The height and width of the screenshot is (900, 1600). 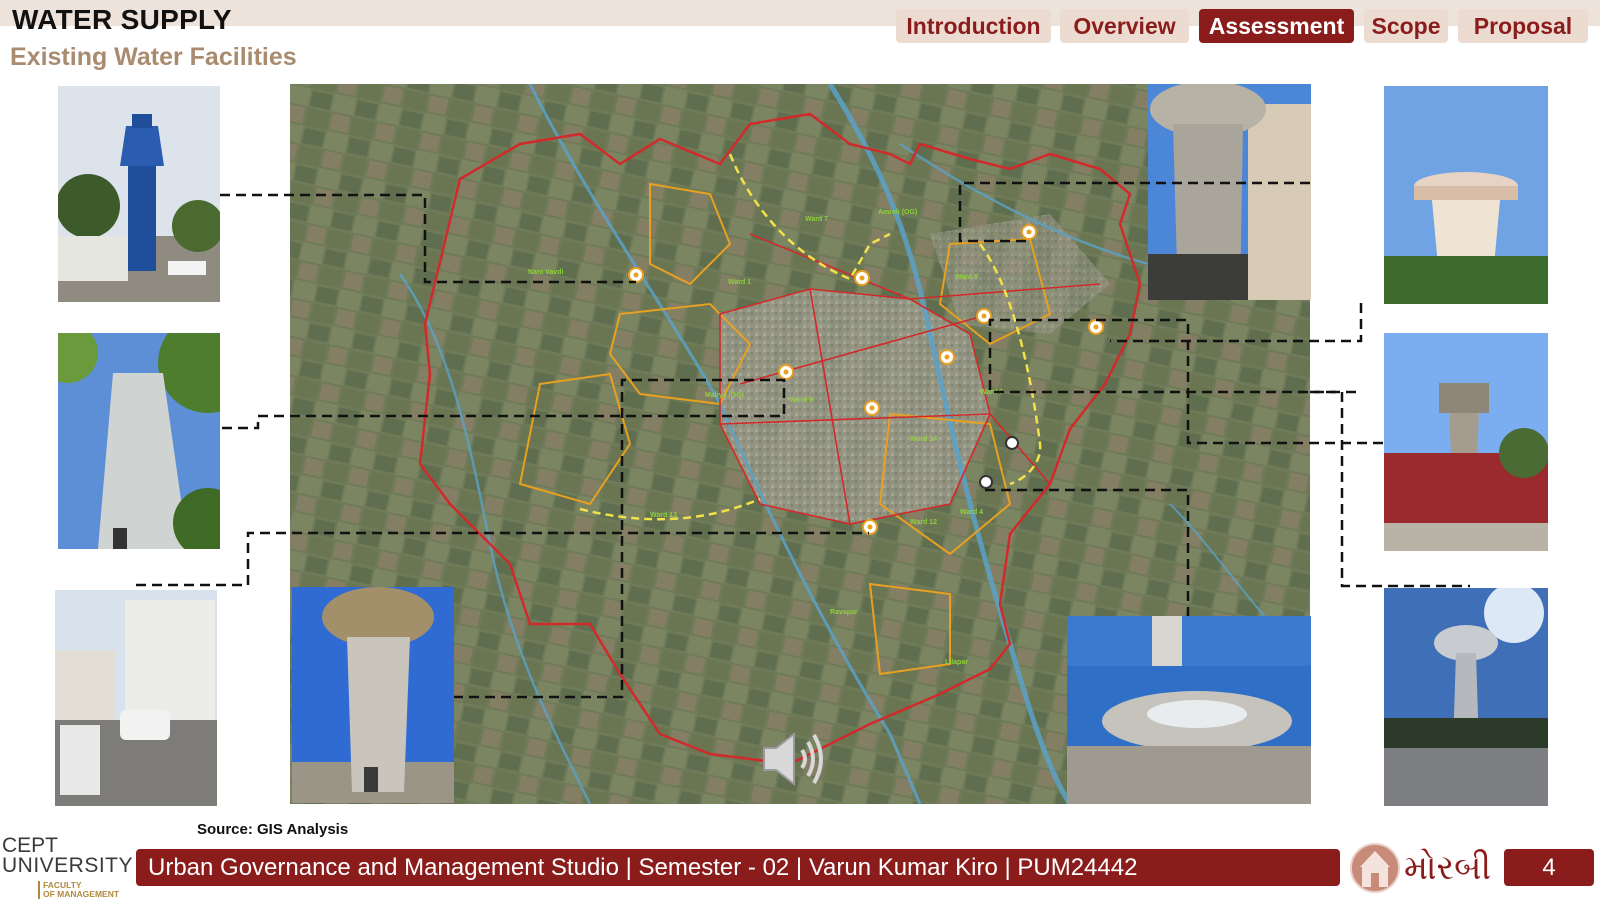 What do you see at coordinates (1549, 867) in the screenshot?
I see `page-number: 4` at bounding box center [1549, 867].